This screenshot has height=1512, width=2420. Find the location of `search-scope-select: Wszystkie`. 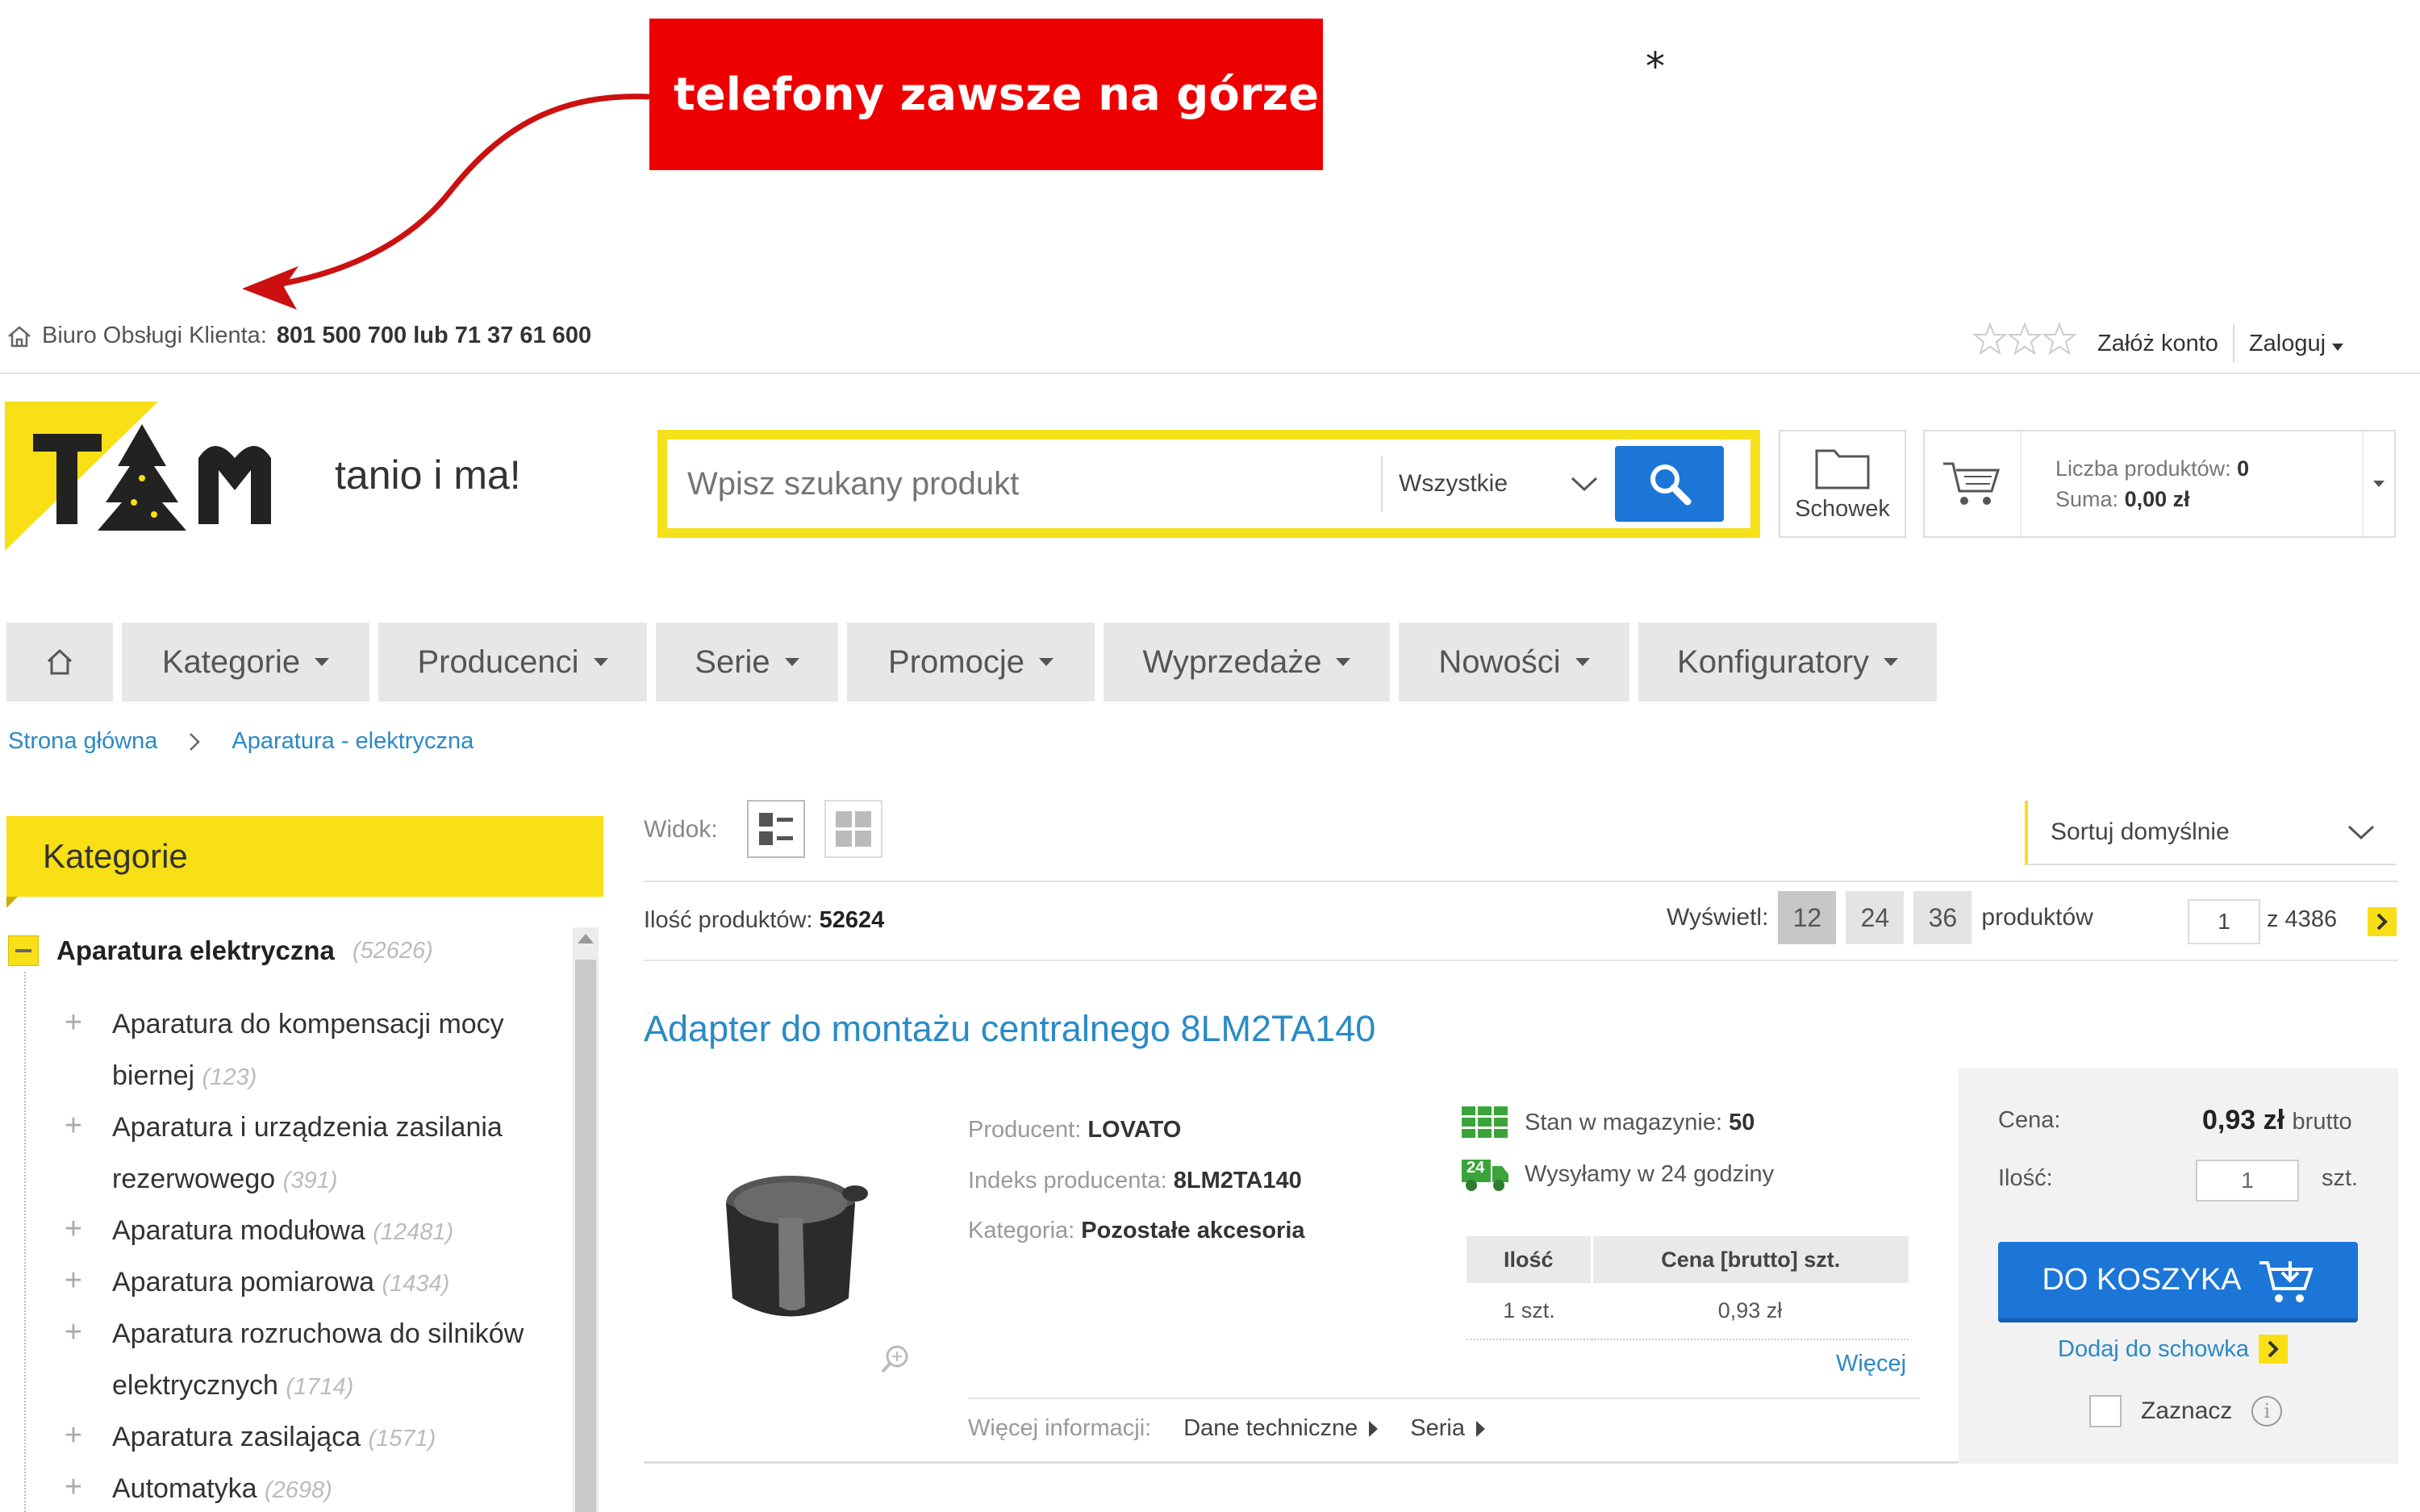

search-scope-select: Wszystkie is located at coordinates (1498, 484).